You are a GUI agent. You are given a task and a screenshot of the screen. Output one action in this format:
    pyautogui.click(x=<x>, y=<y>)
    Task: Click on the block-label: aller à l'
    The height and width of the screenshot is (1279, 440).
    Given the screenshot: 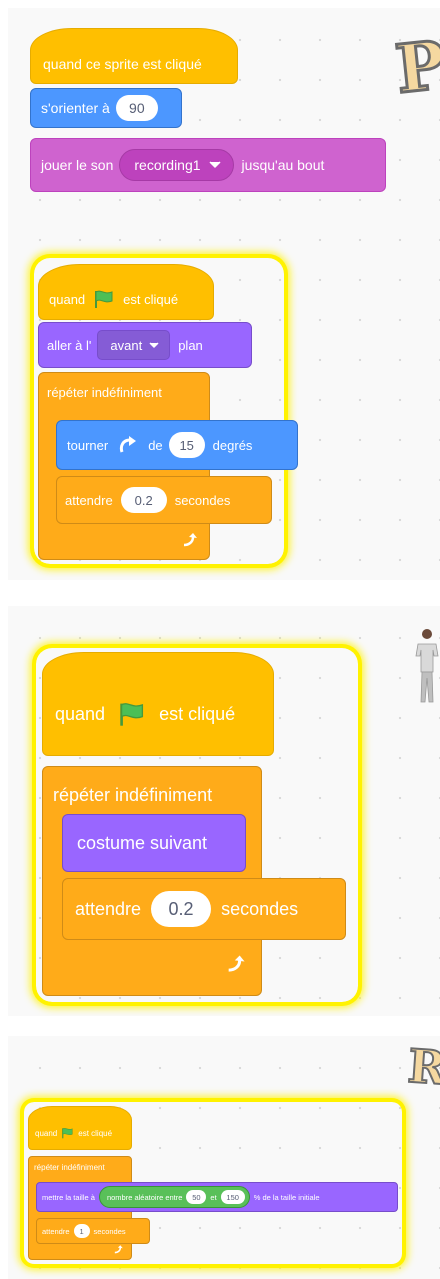 What is the action you would take?
    pyautogui.click(x=69, y=345)
    